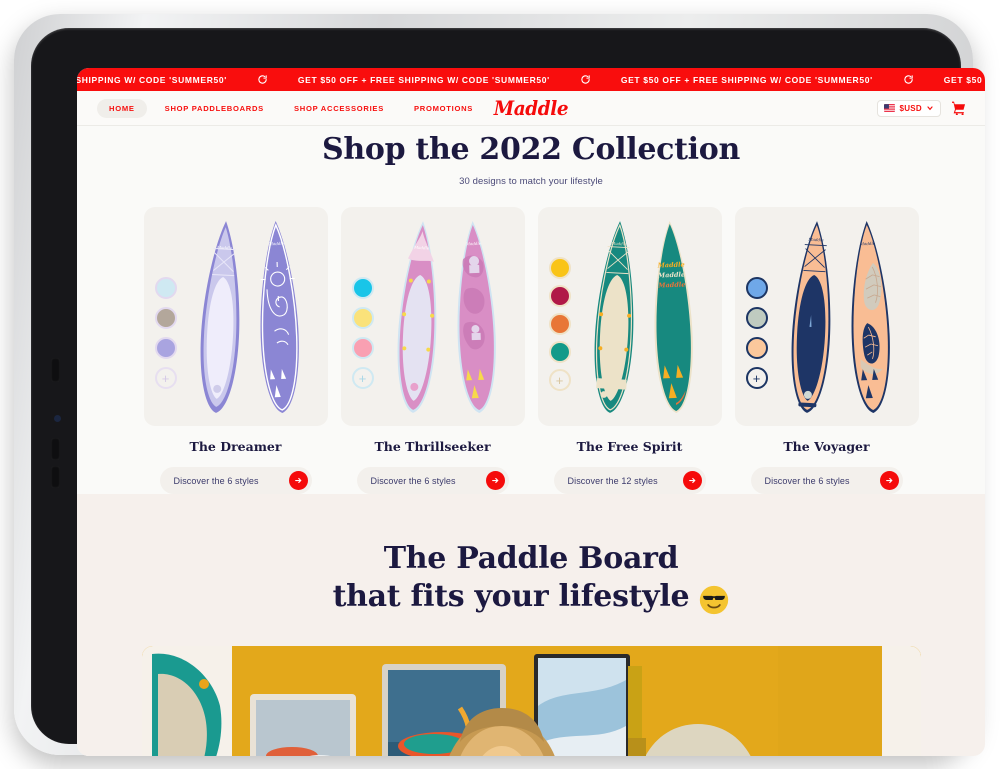 The width and height of the screenshot is (1000, 769). What do you see at coordinates (235, 446) in the screenshot?
I see `product-title: The Dreamer` at bounding box center [235, 446].